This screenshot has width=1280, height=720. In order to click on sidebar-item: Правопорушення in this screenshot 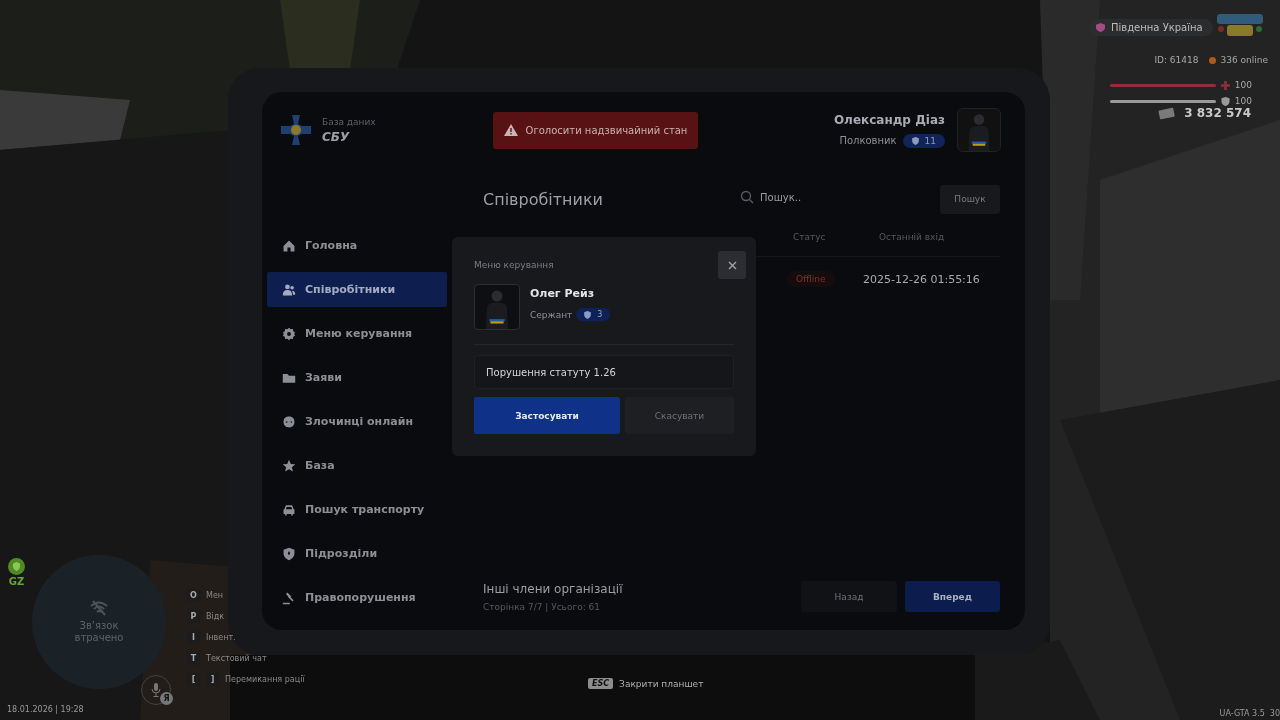, I will do `click(357, 597)`.